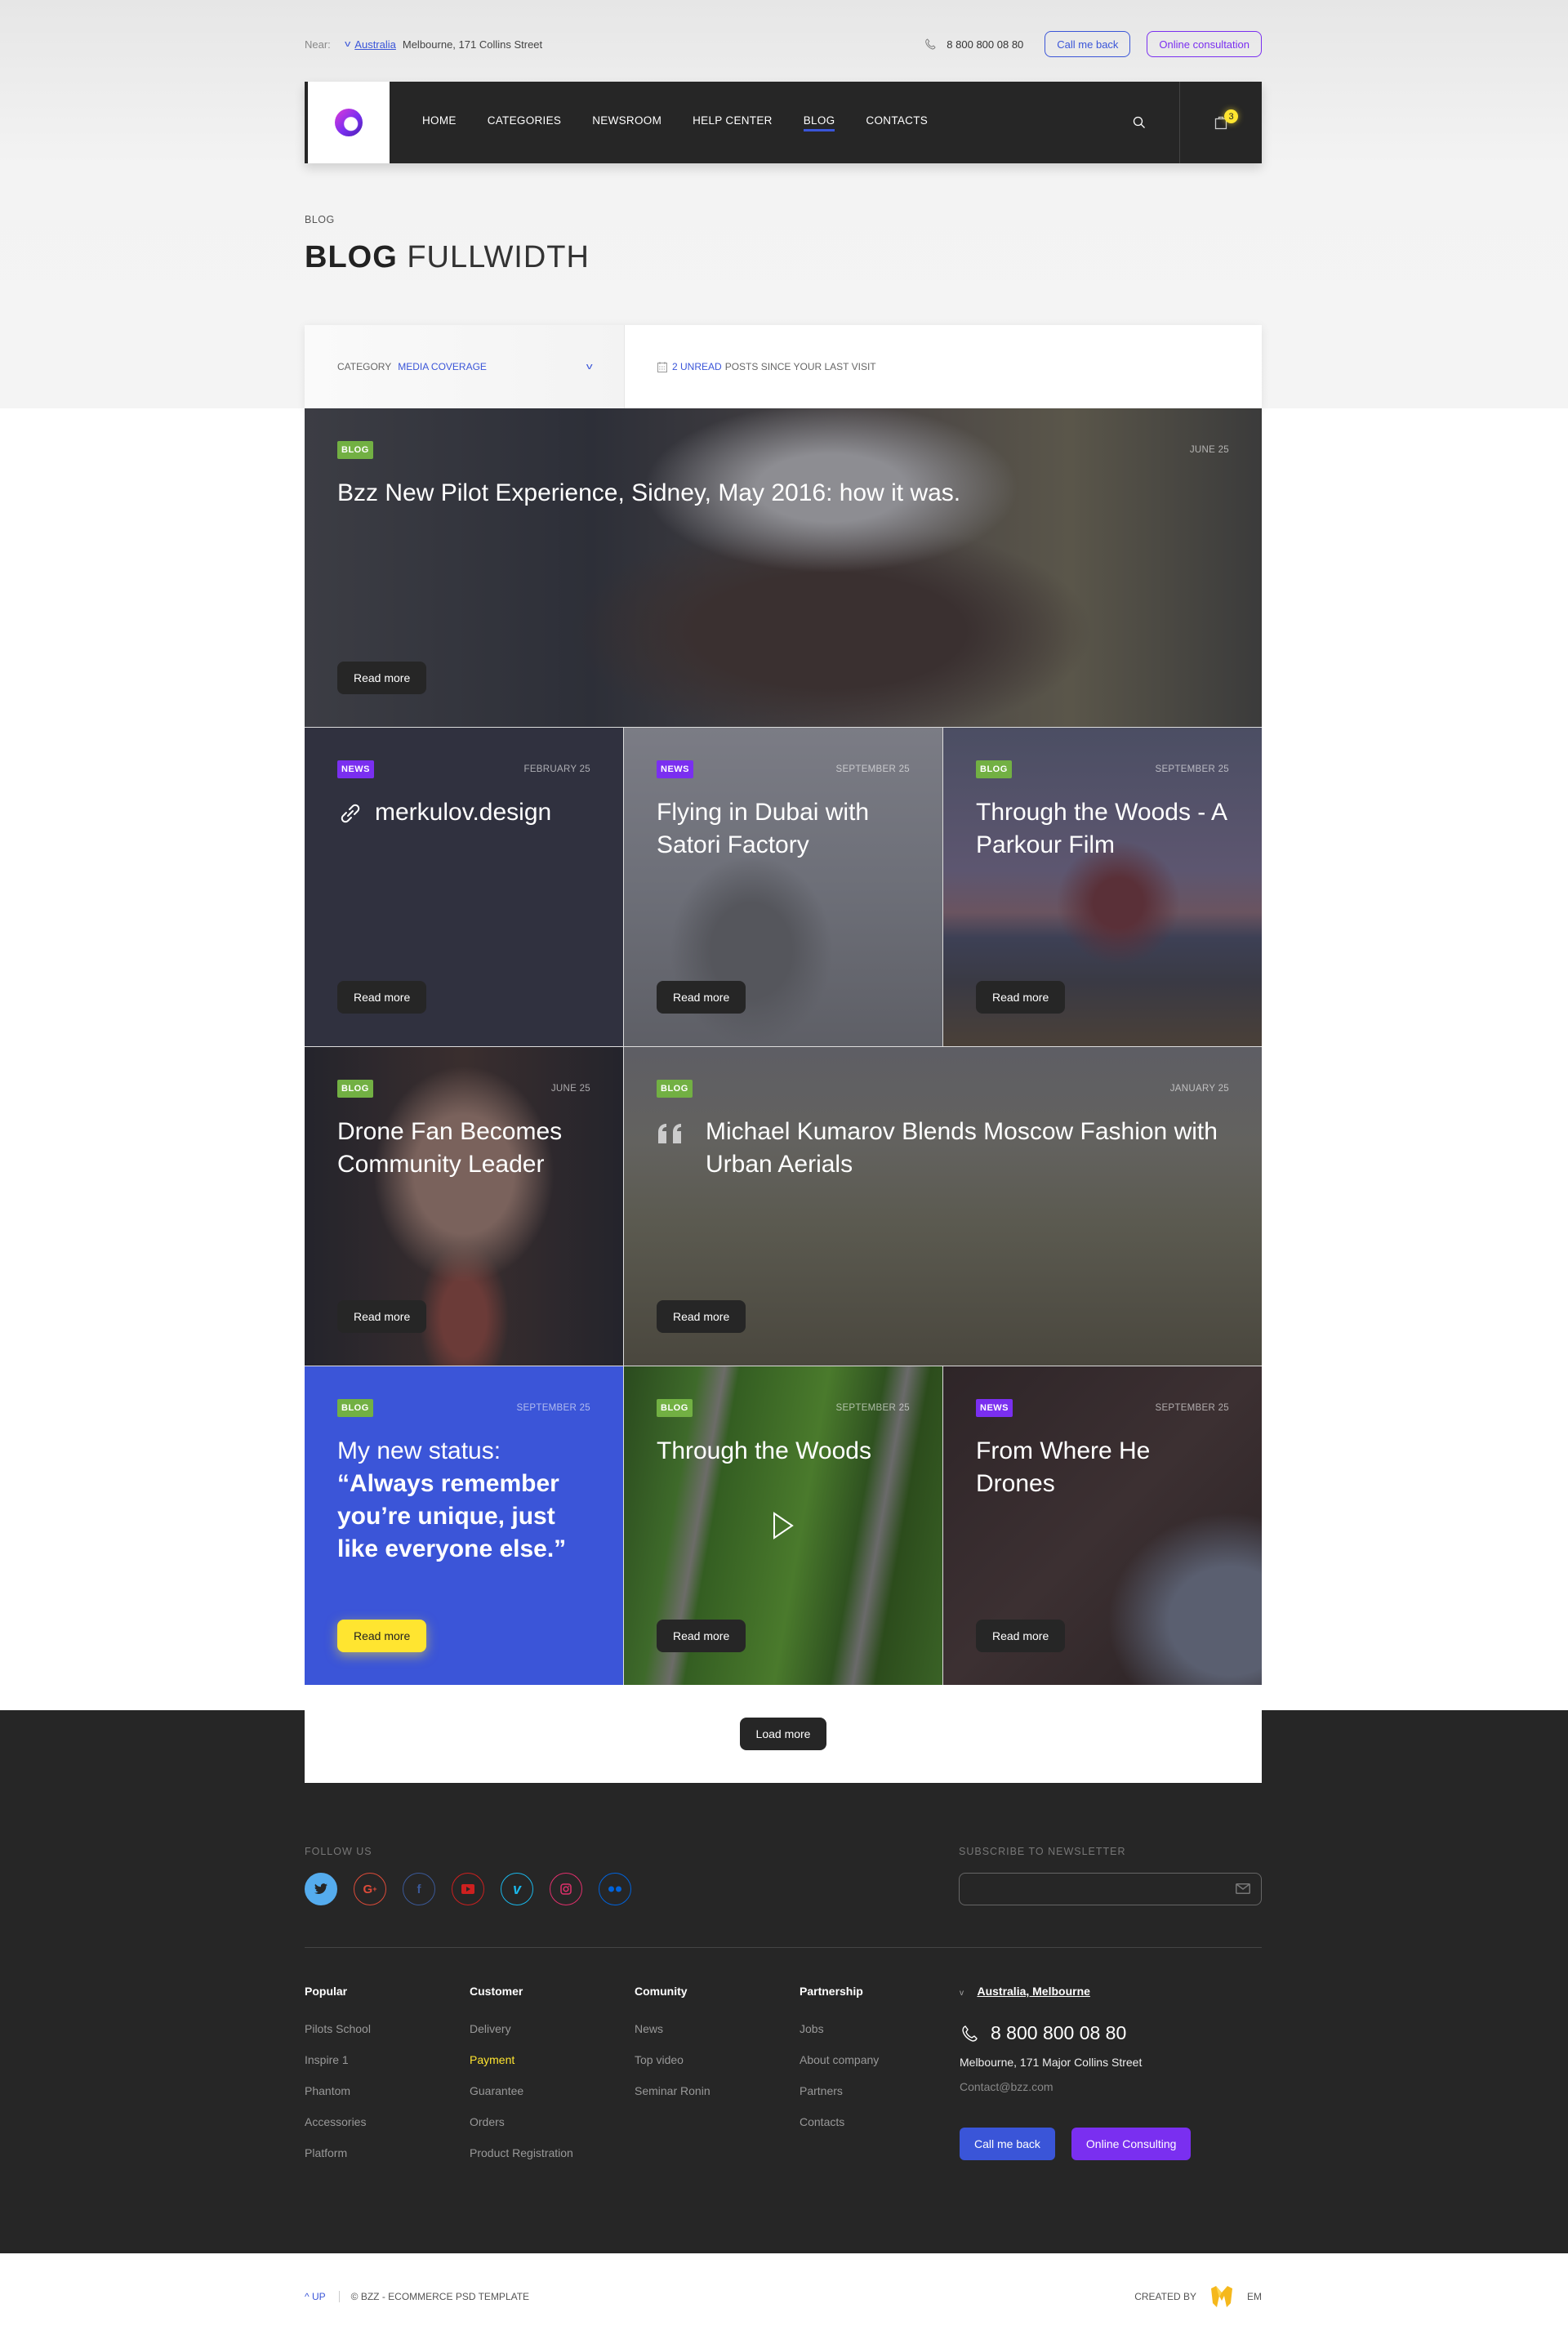 The height and width of the screenshot is (2335, 1568). I want to click on footer-link: Contacts, so click(882, 2121).